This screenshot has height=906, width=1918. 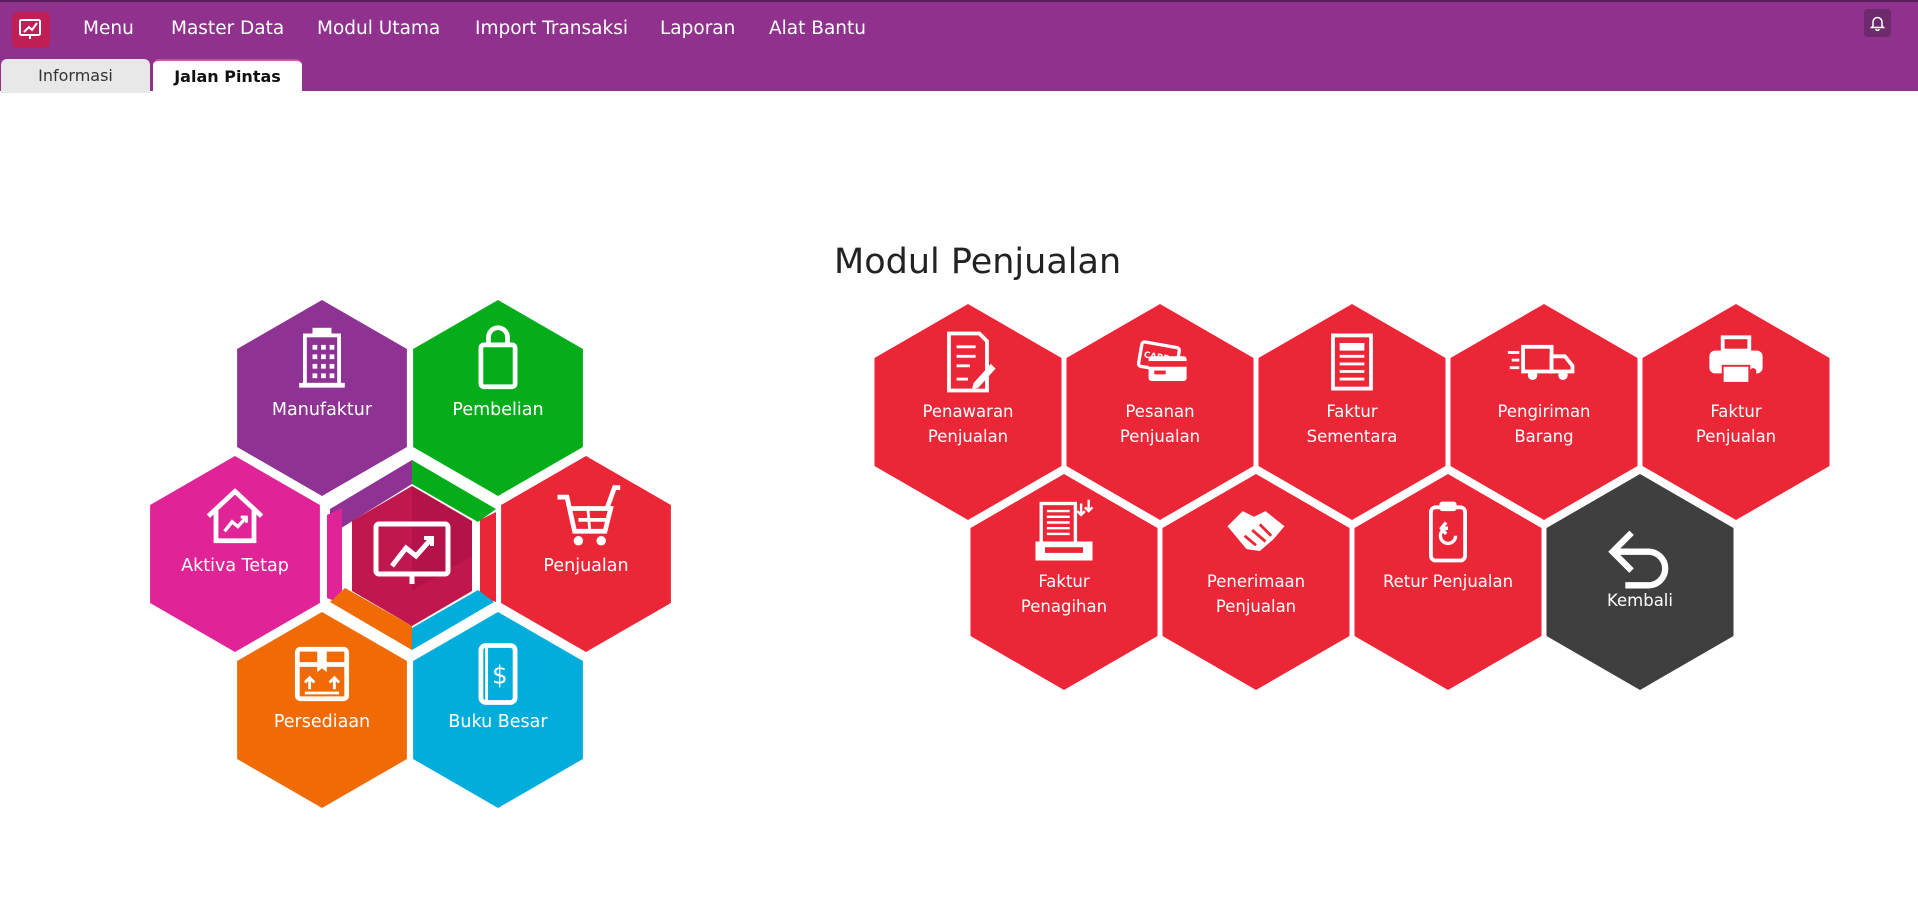 I want to click on wedge-aktiva, so click(x=334, y=556).